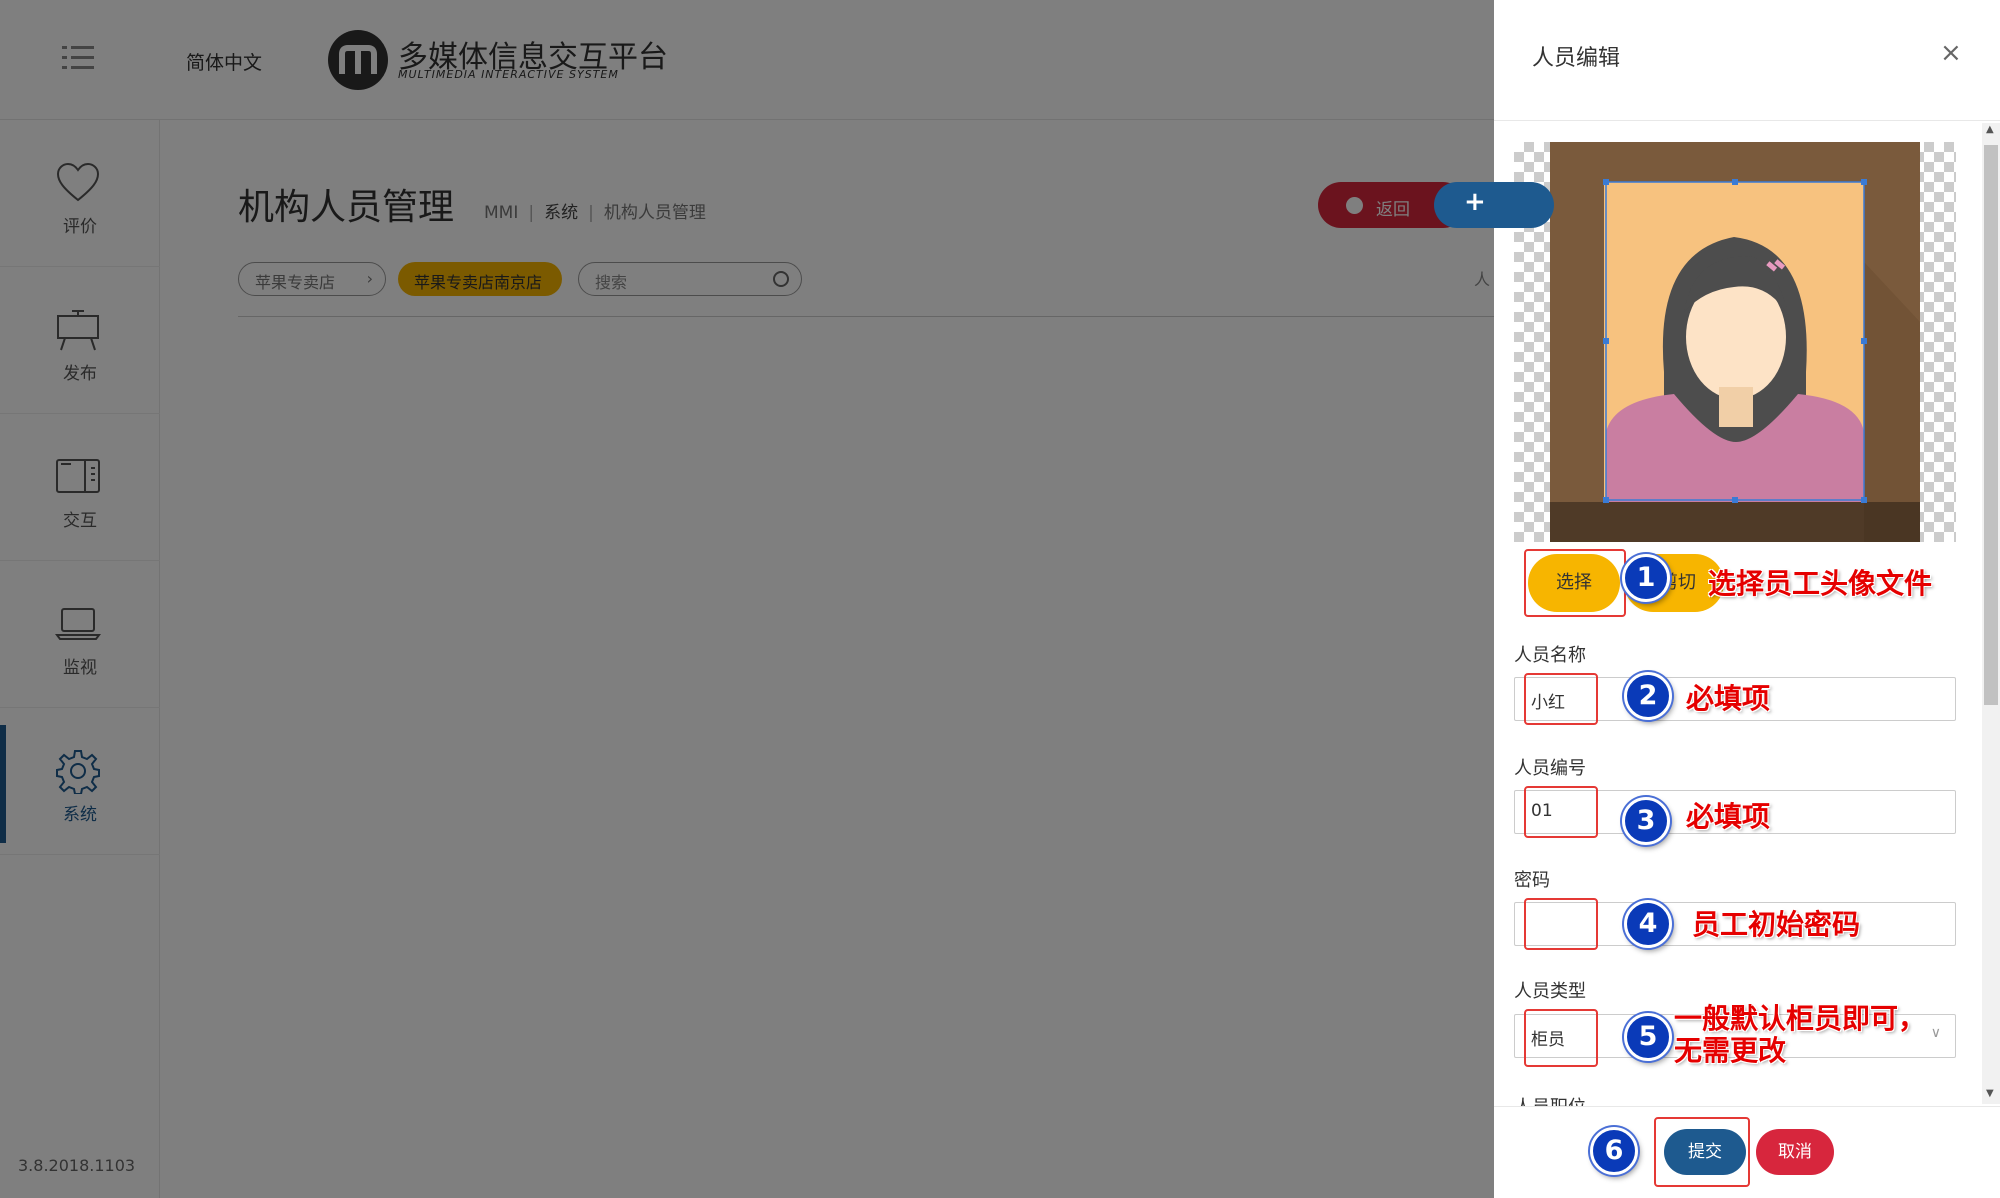 The image size is (2000, 1198). What do you see at coordinates (1776, 924) in the screenshot?
I see `annotation-note: 员工初始密码` at bounding box center [1776, 924].